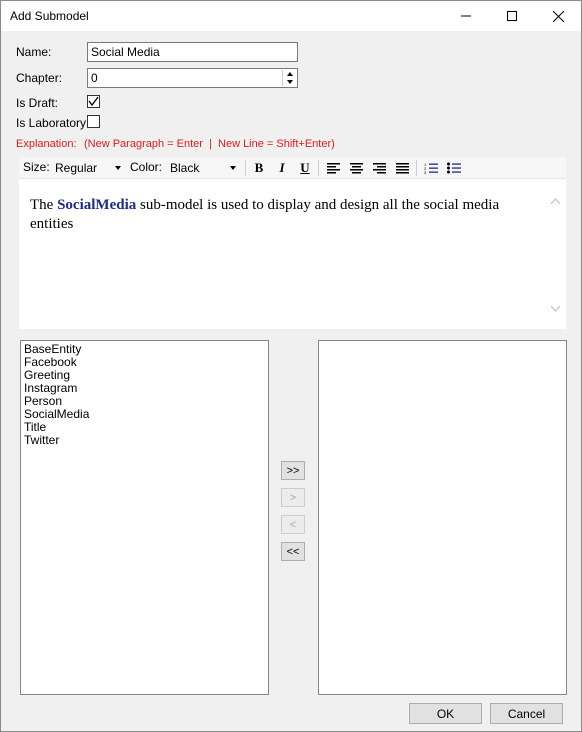 Image resolution: width=582 pixels, height=732 pixels. I want to click on close-icon, so click(558, 16).